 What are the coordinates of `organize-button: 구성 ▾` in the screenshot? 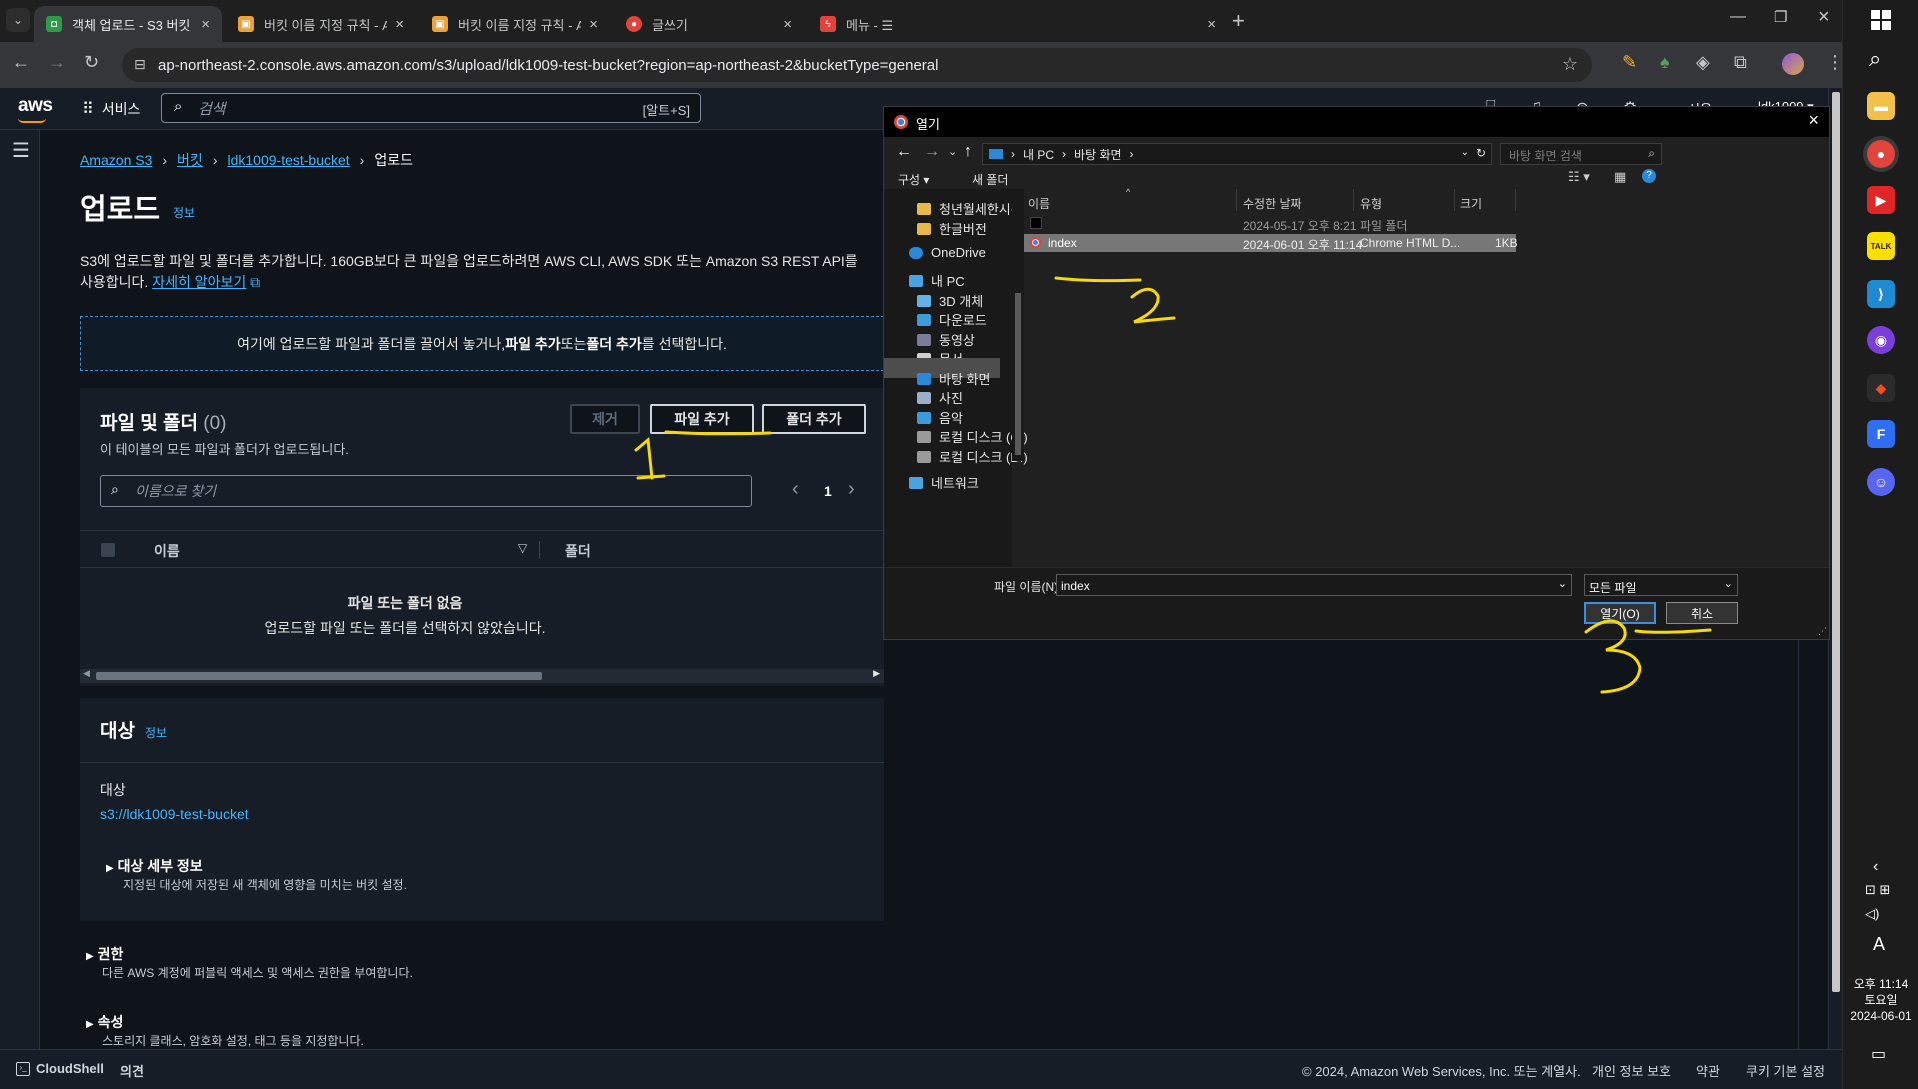 It's located at (913, 179).